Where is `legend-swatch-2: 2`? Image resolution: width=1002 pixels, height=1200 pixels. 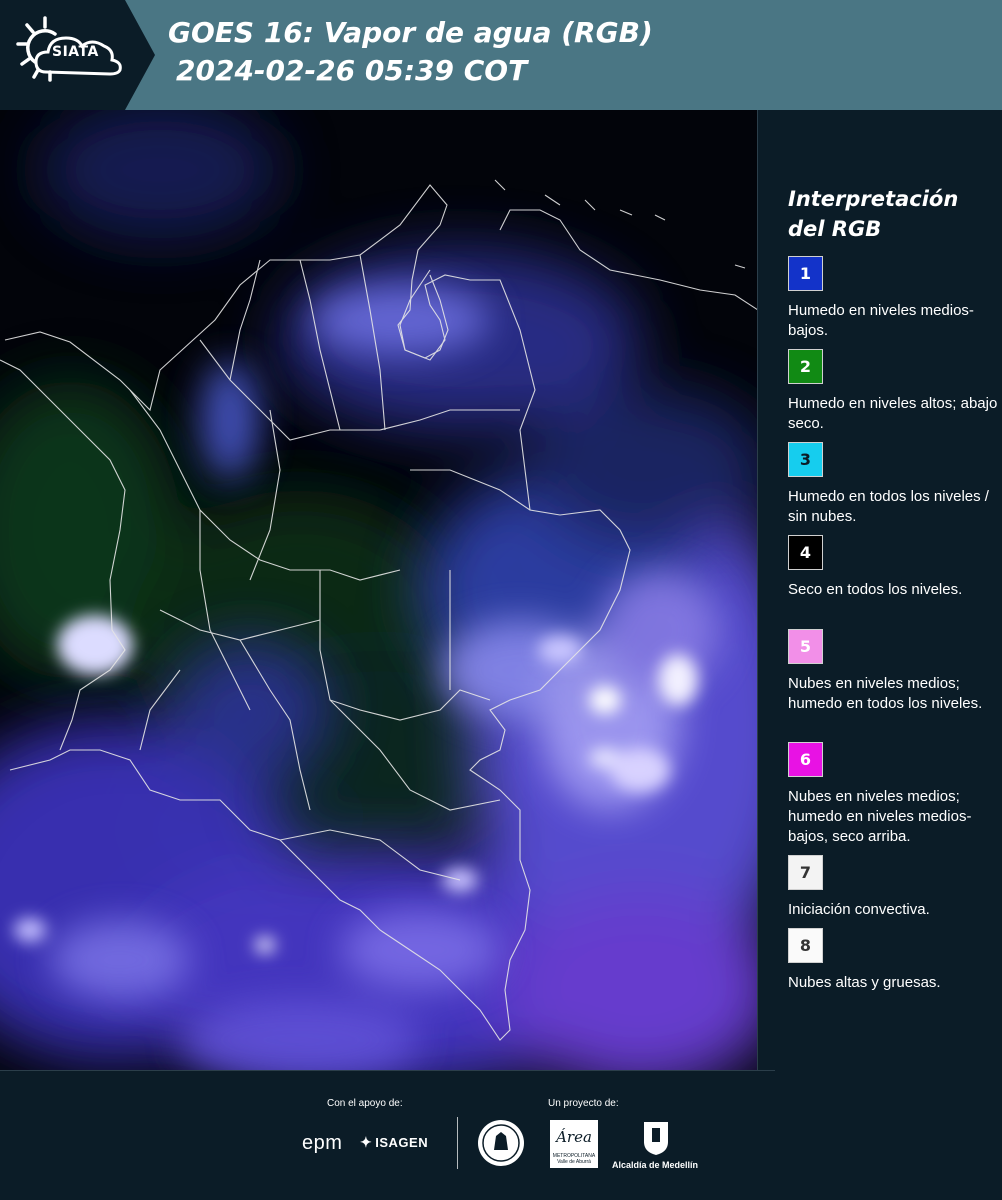
legend-swatch-2: 2 is located at coordinates (805, 366).